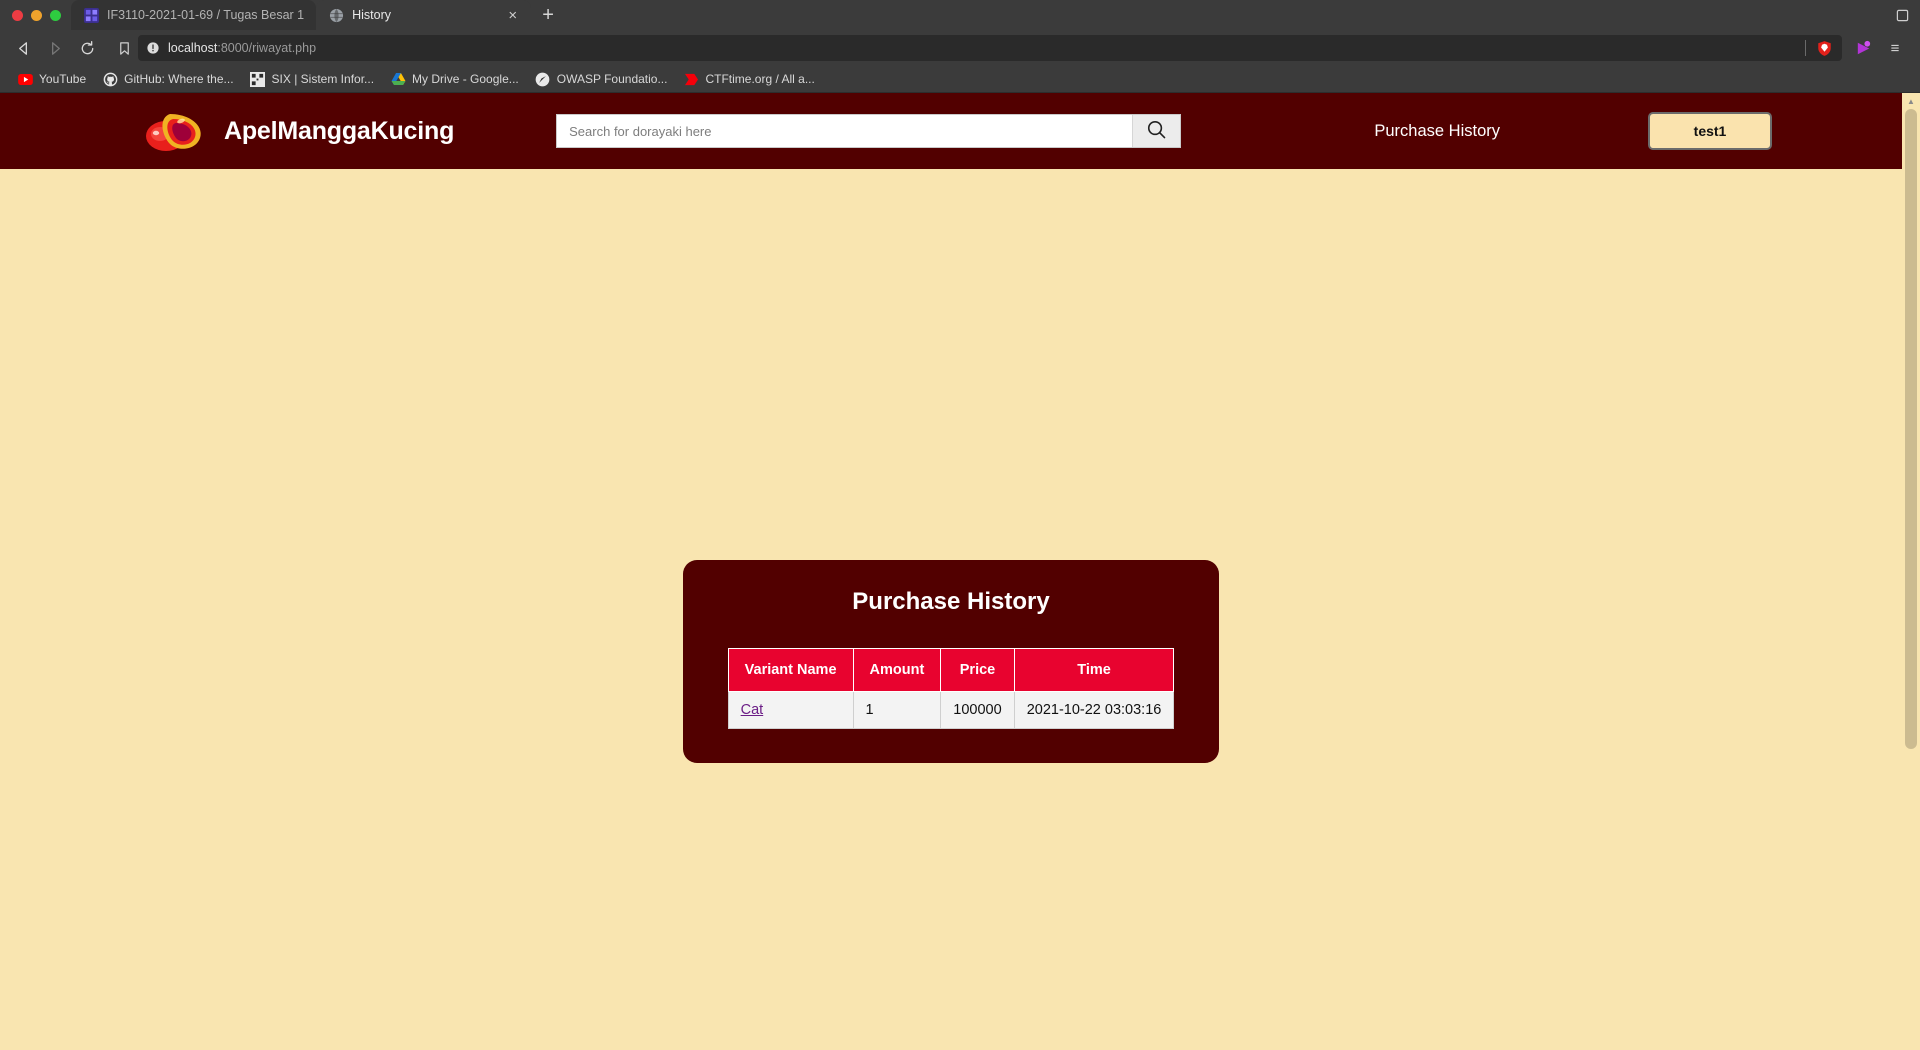 The height and width of the screenshot is (1050, 1920). Describe the element at coordinates (543, 79) in the screenshot. I see `owasp-icon` at that location.